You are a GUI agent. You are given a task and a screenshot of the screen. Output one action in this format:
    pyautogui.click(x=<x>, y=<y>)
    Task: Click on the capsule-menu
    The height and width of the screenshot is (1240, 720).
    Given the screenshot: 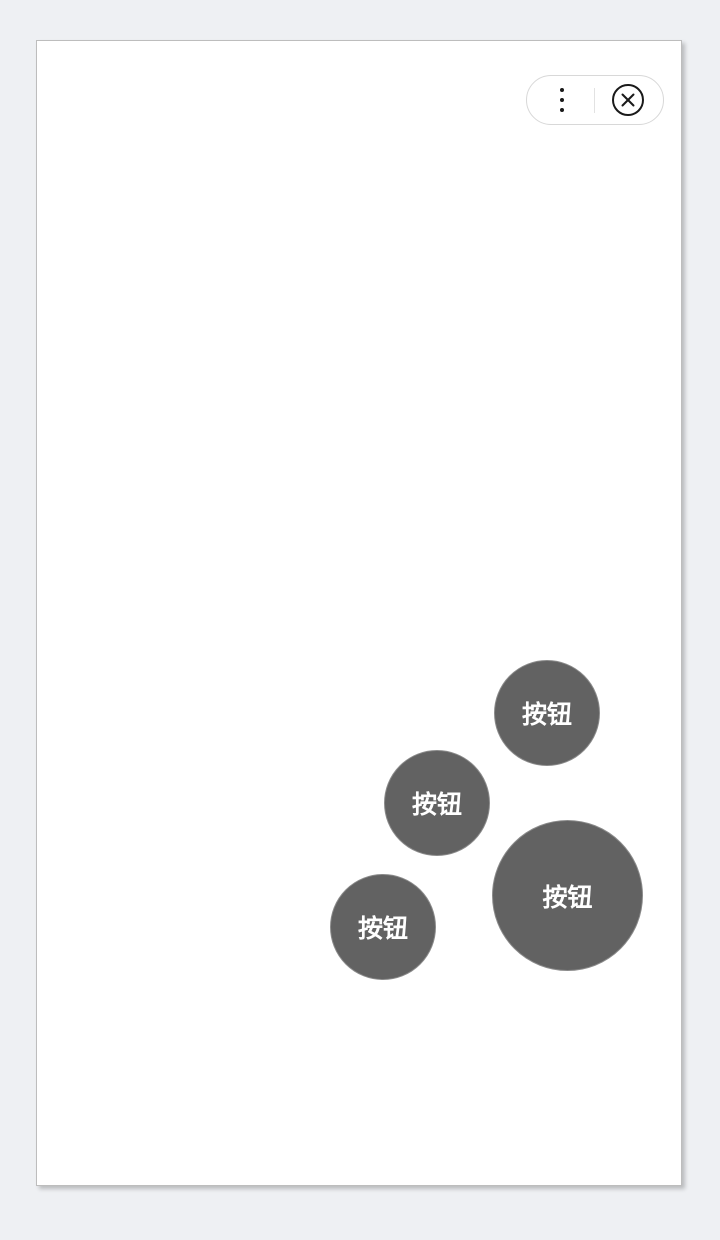 What is the action you would take?
    pyautogui.click(x=595, y=100)
    